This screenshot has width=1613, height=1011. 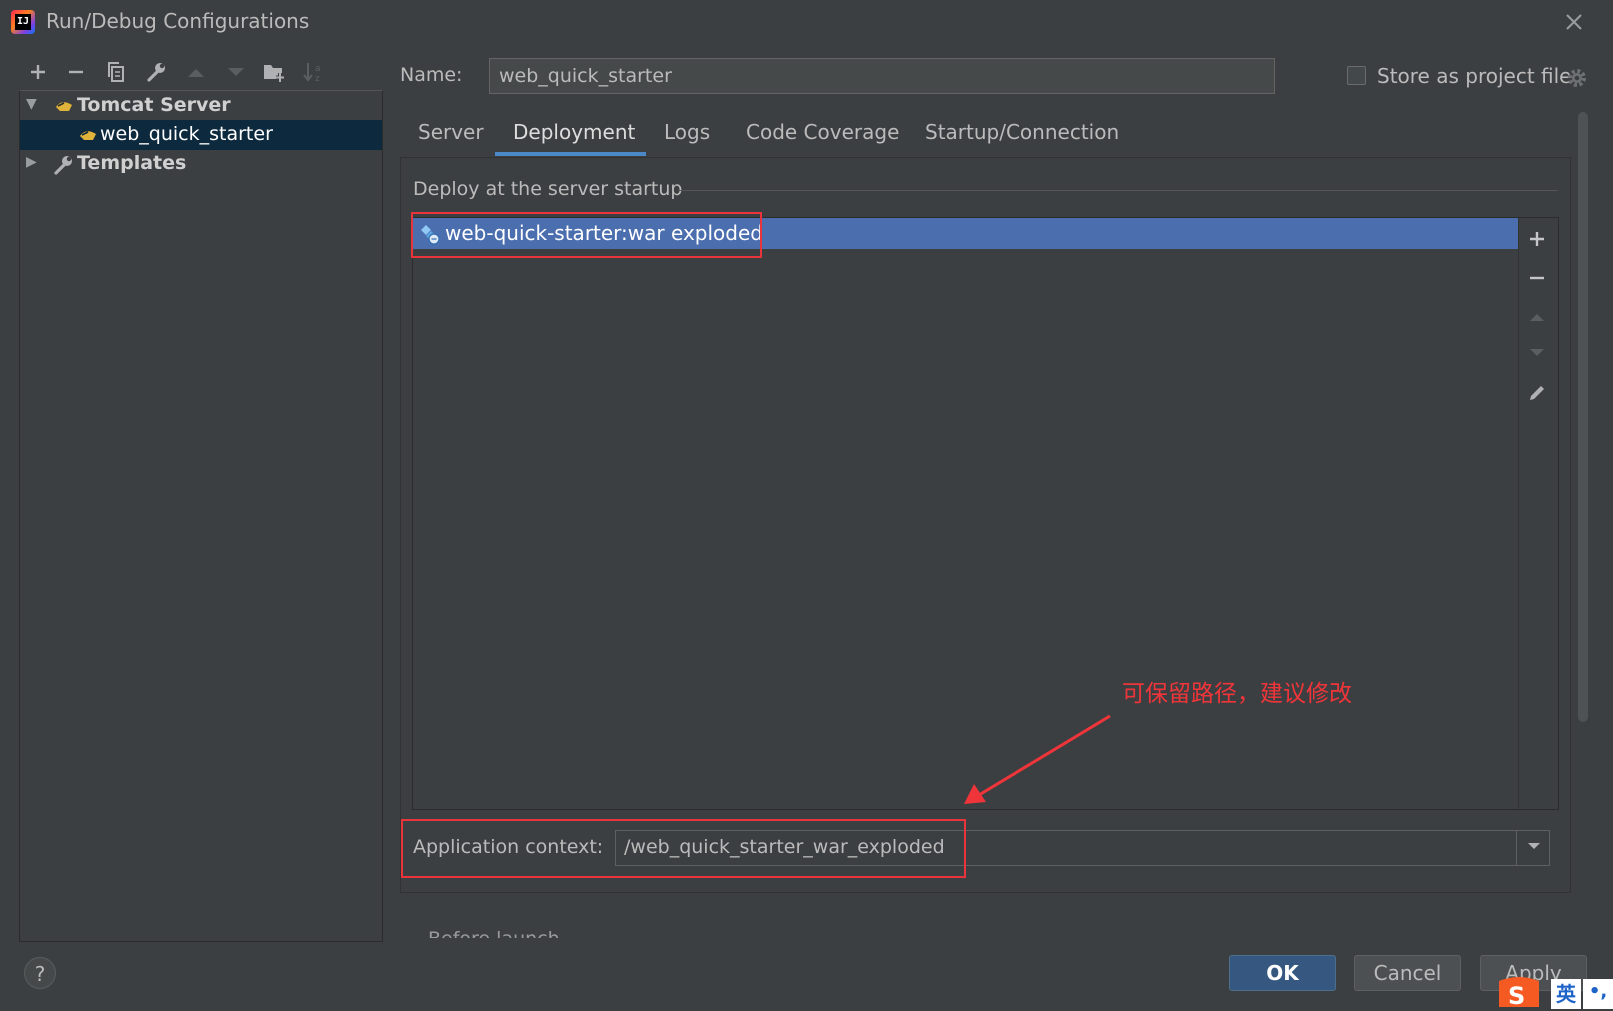 I want to click on active-tab-indicator, so click(x=570, y=154).